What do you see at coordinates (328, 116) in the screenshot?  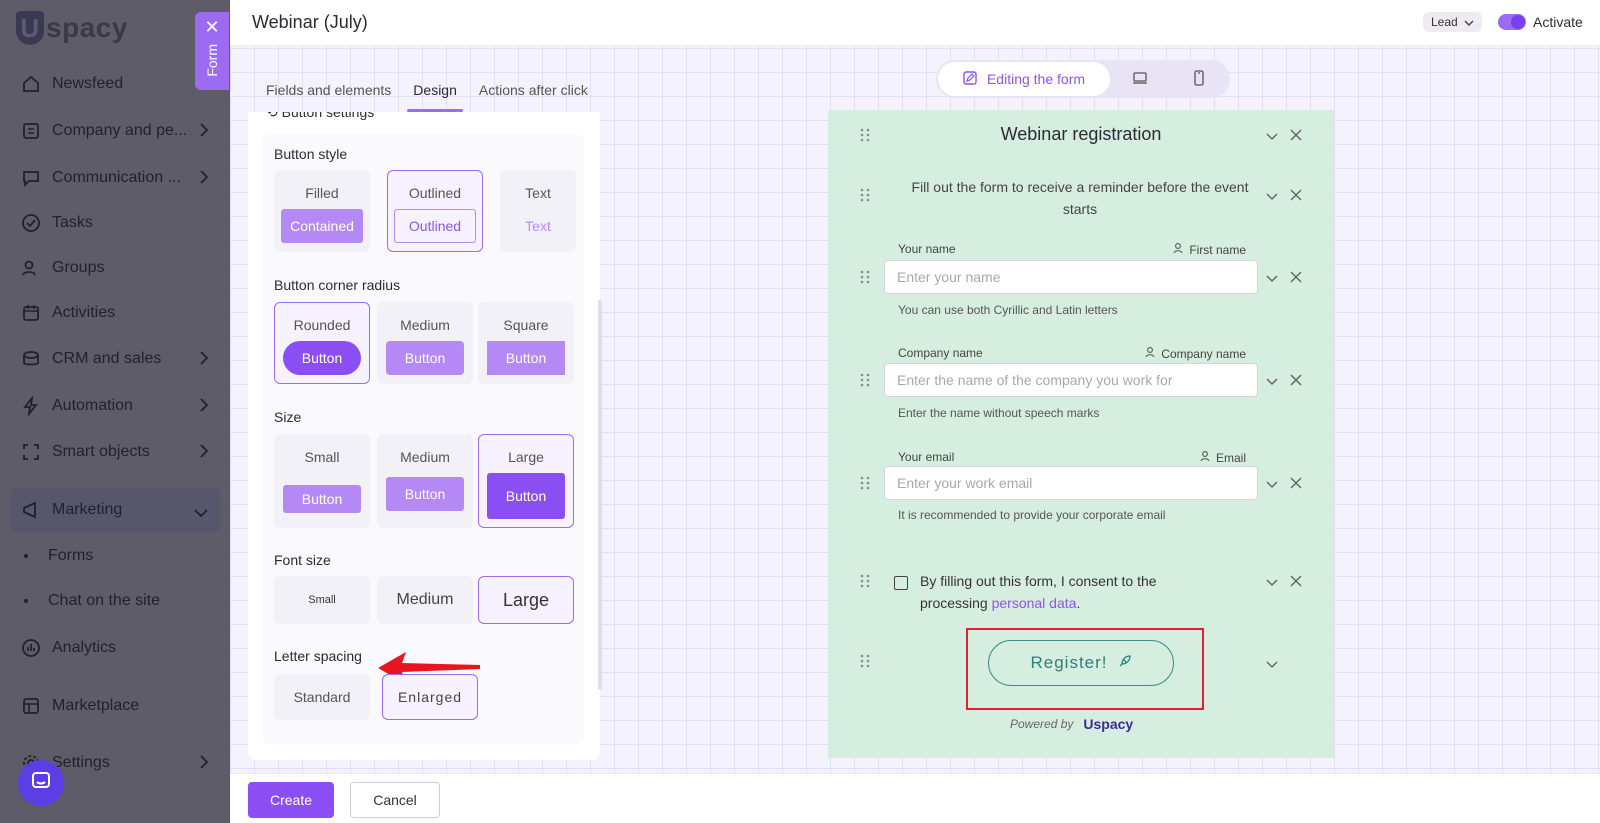 I see `section-heading: Button settings` at bounding box center [328, 116].